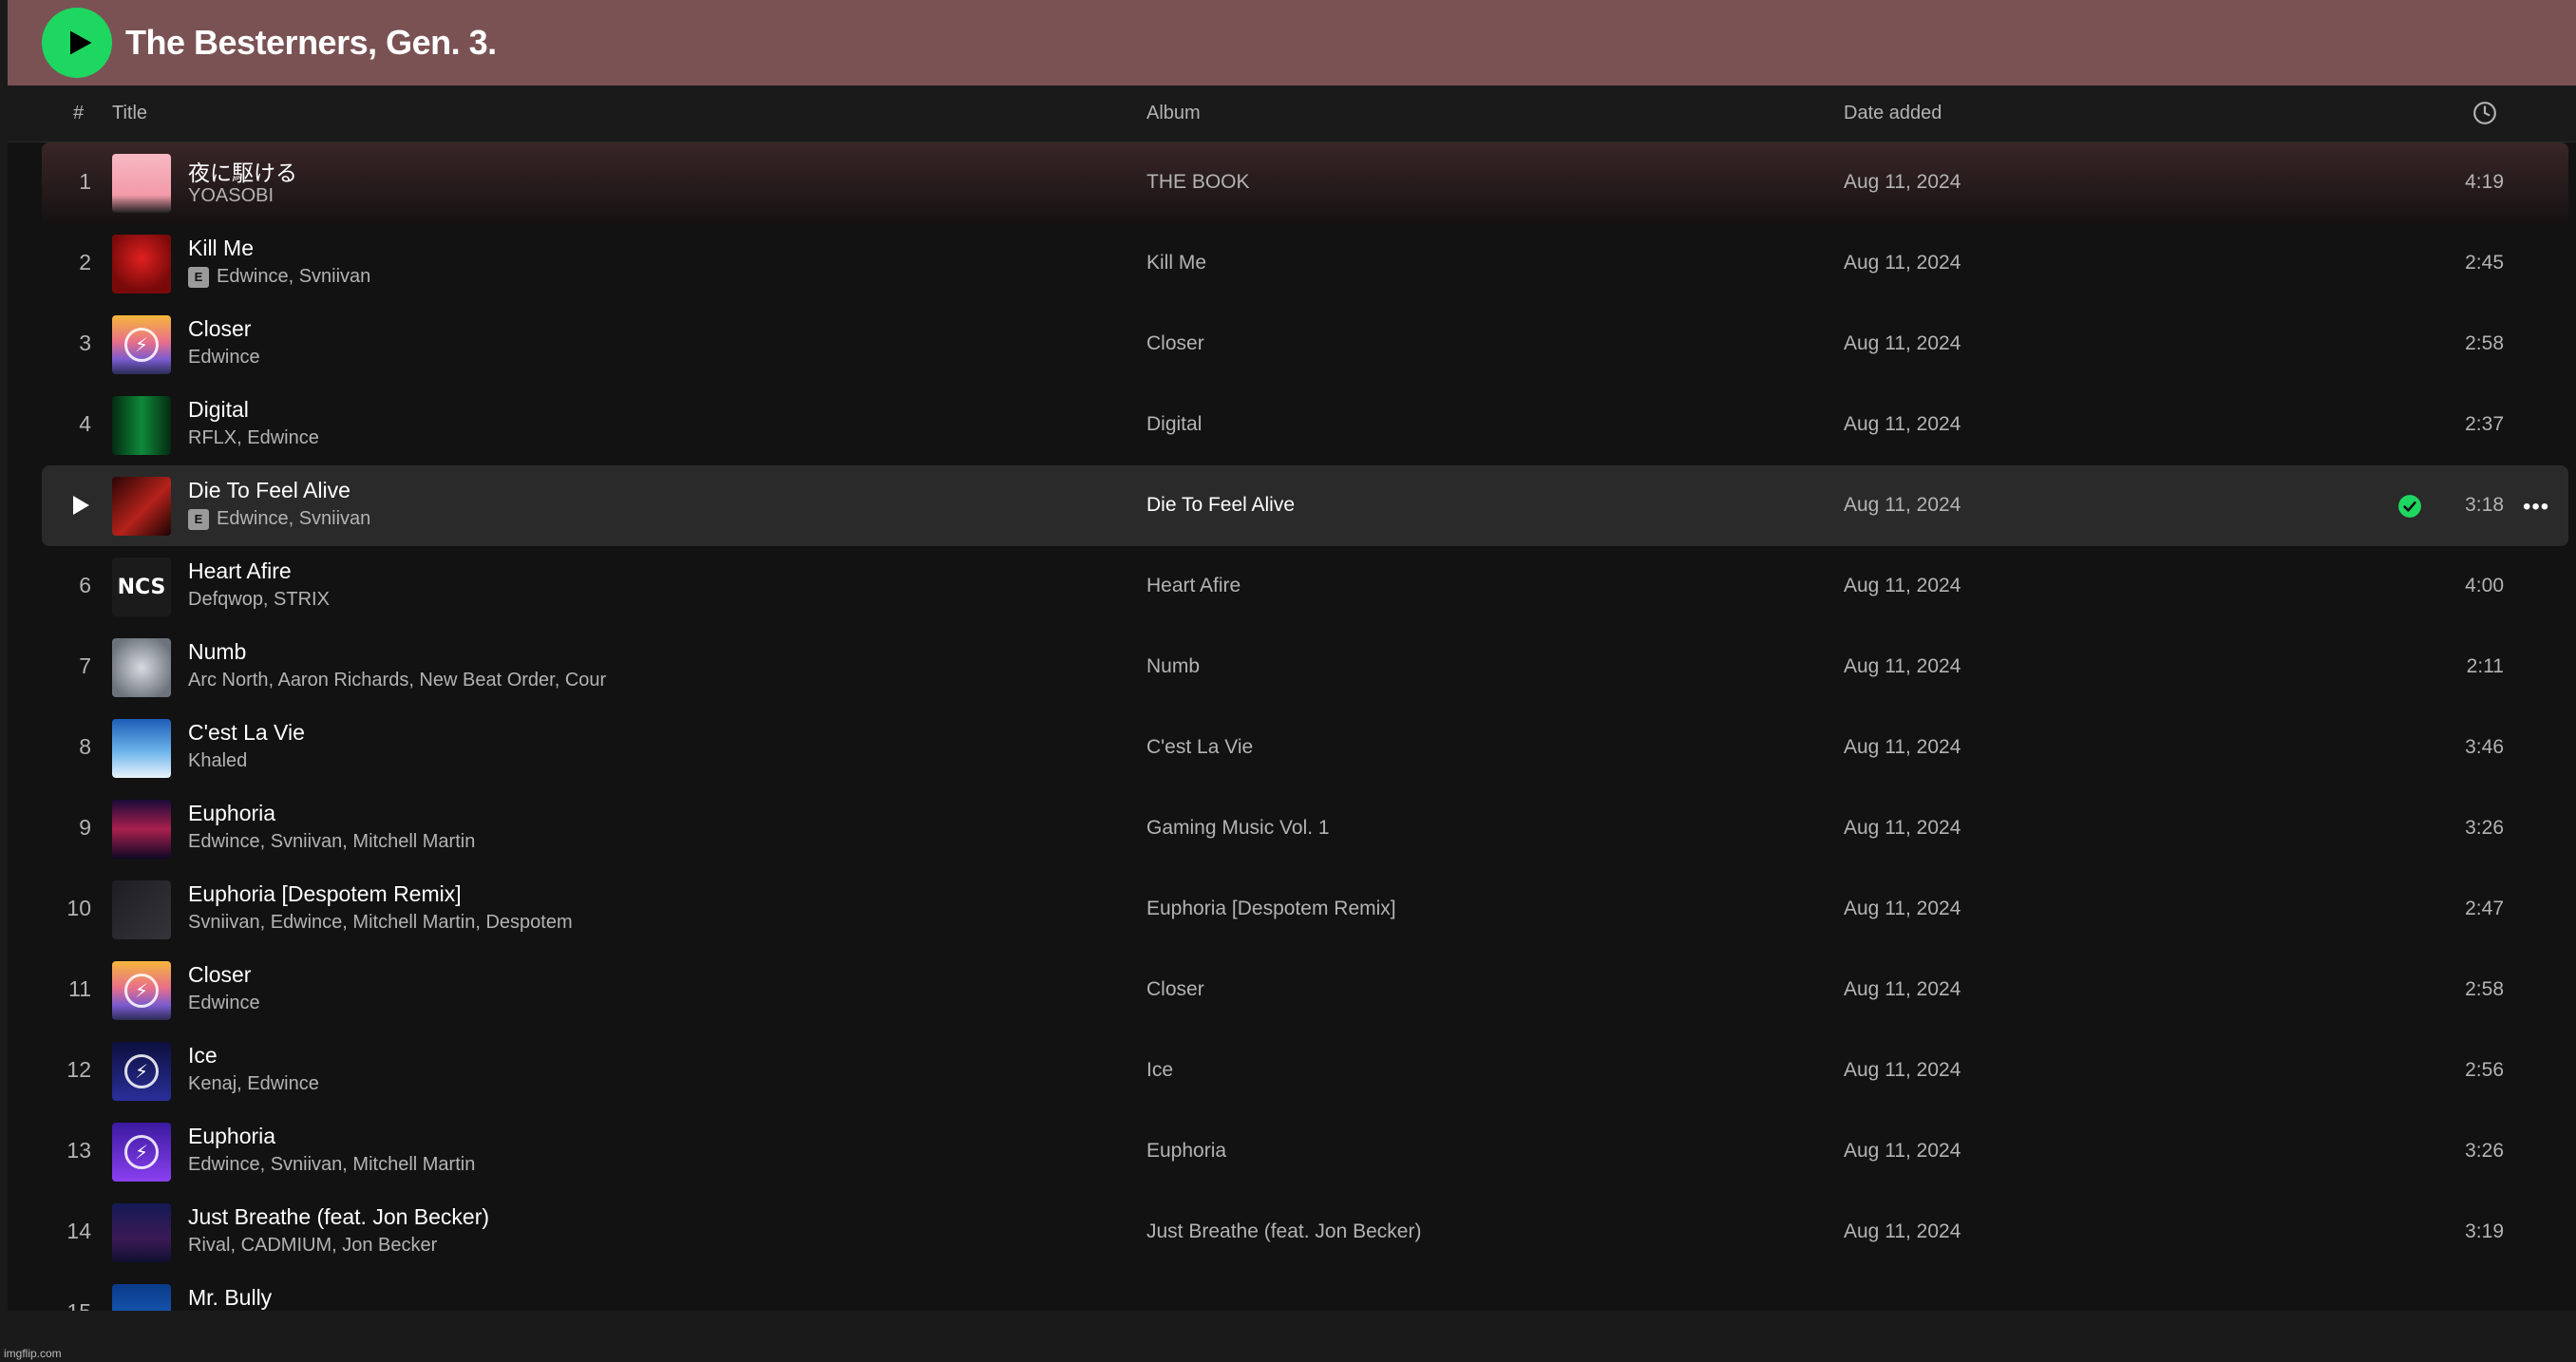 Image resolution: width=2576 pixels, height=1362 pixels. What do you see at coordinates (311, 42) in the screenshot?
I see `playlist-title: The Besterners, Gen. 3.` at bounding box center [311, 42].